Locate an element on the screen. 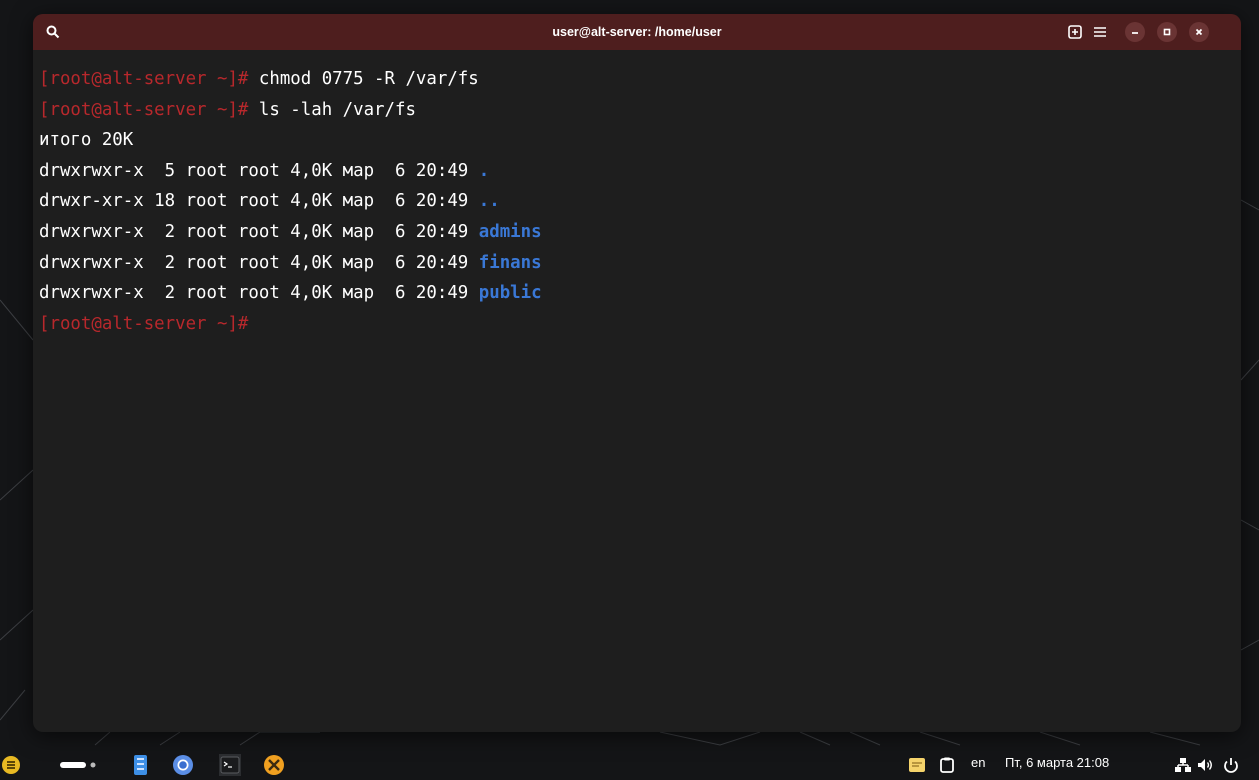 The width and height of the screenshot is (1259, 780). notes-icon is located at coordinates (917, 765).